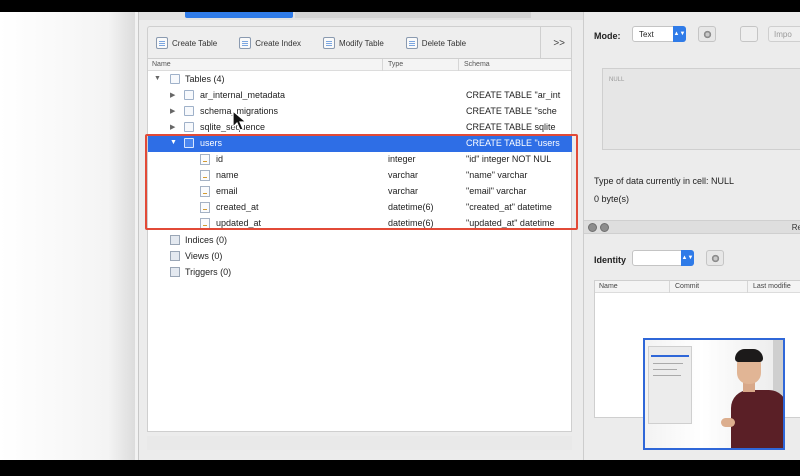 This screenshot has width=800, height=476. What do you see at coordinates (361, 43) in the screenshot?
I see `modify-table-label: Modify Table` at bounding box center [361, 43].